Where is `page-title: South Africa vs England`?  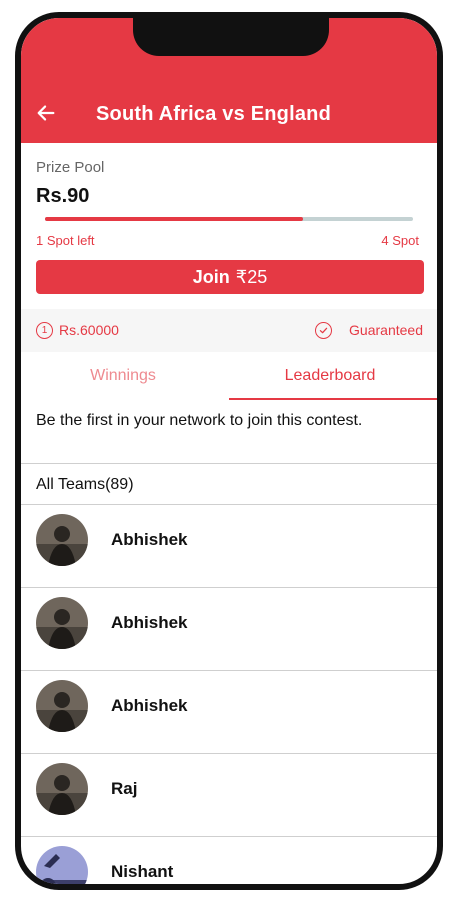 page-title: South Africa vs England is located at coordinates (214, 114).